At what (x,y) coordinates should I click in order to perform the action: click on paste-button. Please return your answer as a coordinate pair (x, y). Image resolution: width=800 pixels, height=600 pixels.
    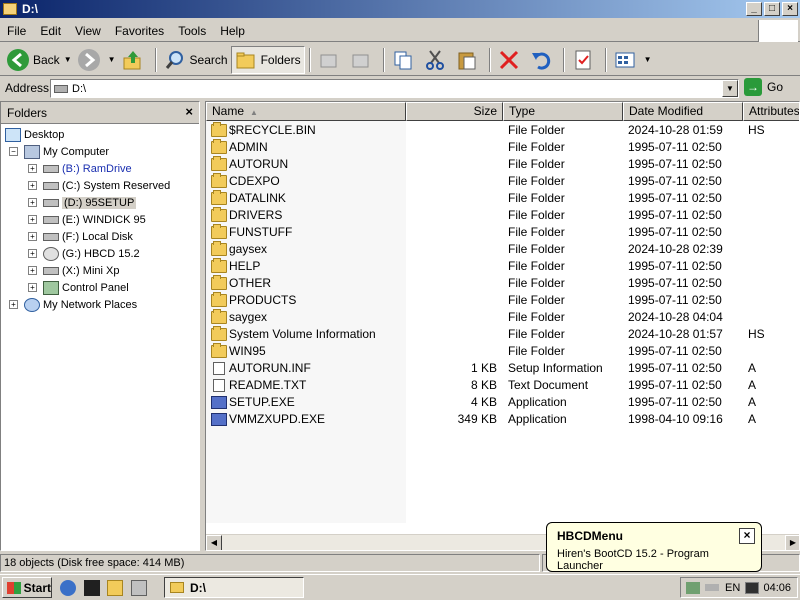
    Looking at the image, I should click on (469, 60).